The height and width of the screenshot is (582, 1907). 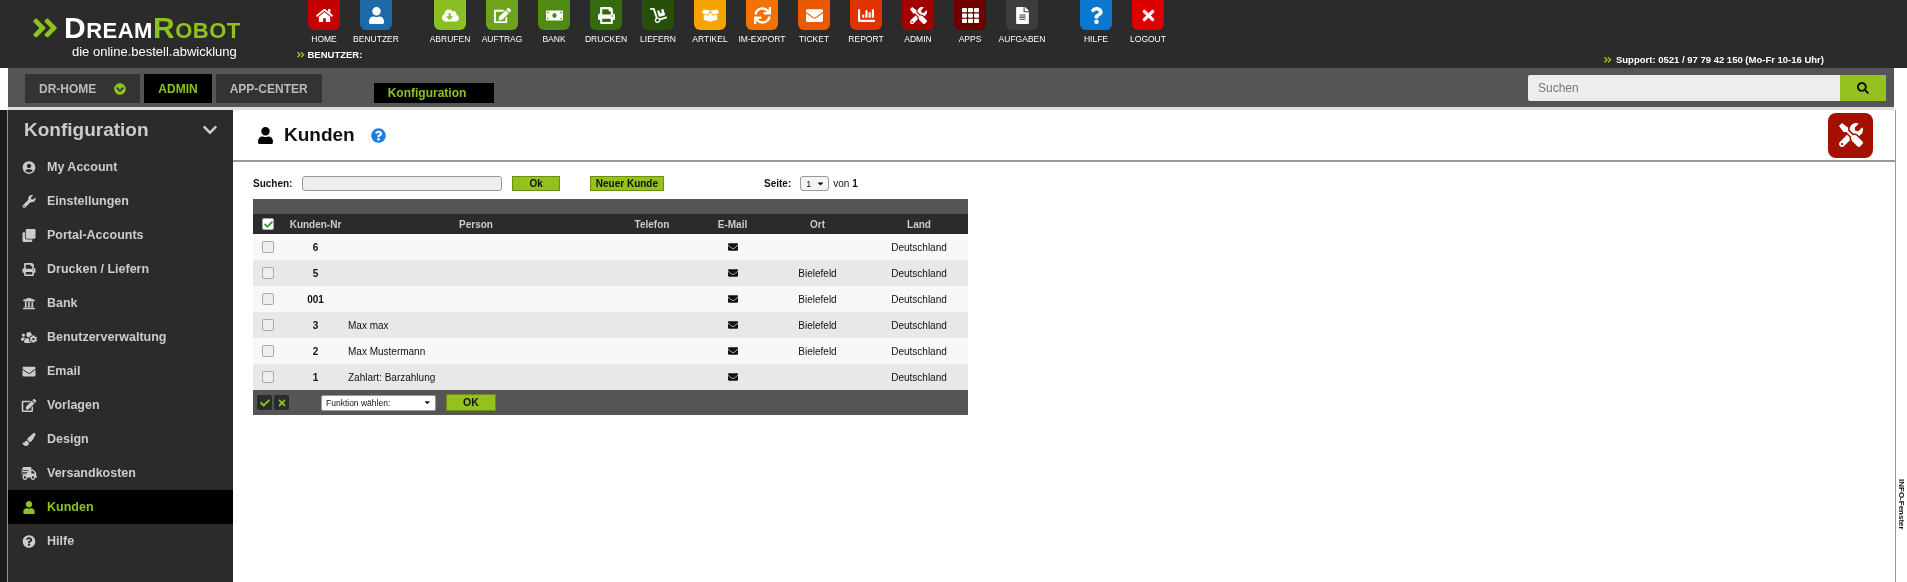 I want to click on sidebar-item: Drucken / Liefern, so click(x=120, y=269).